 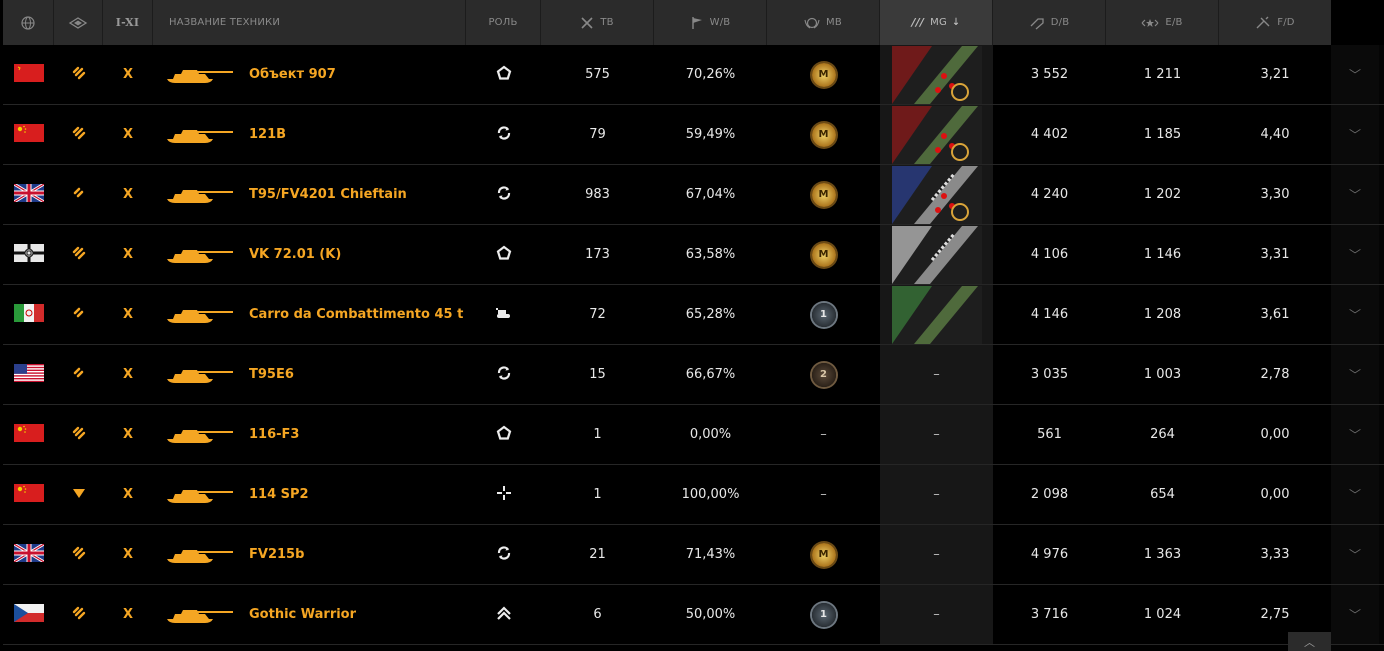 I want to click on marks-of-gun-cell: –, so click(x=936, y=374).